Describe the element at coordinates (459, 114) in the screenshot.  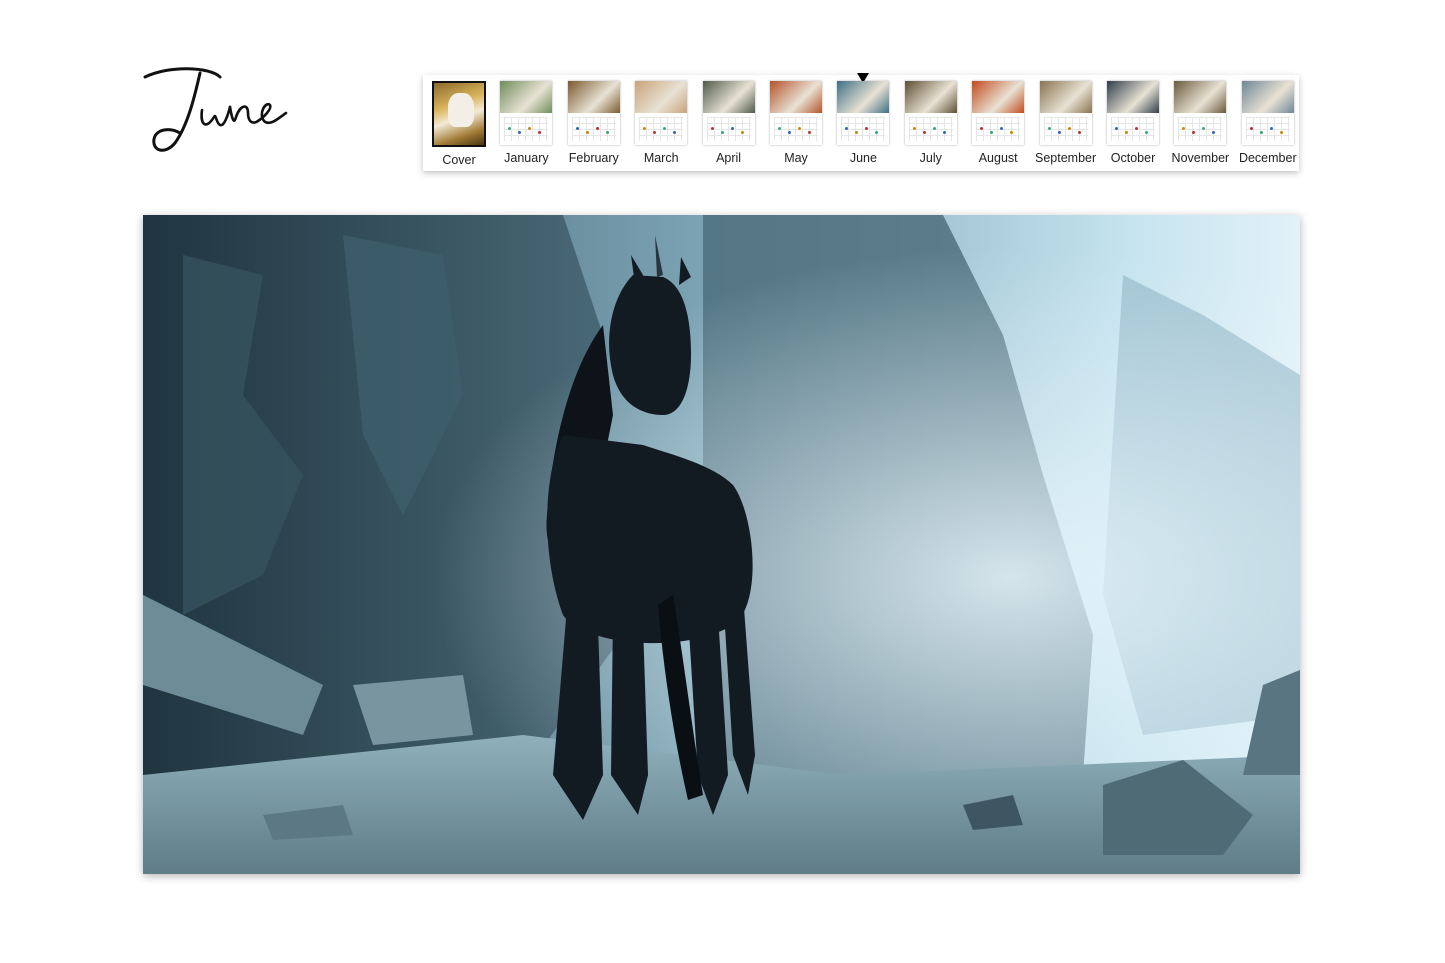
I see `cover-thumbnail-image` at that location.